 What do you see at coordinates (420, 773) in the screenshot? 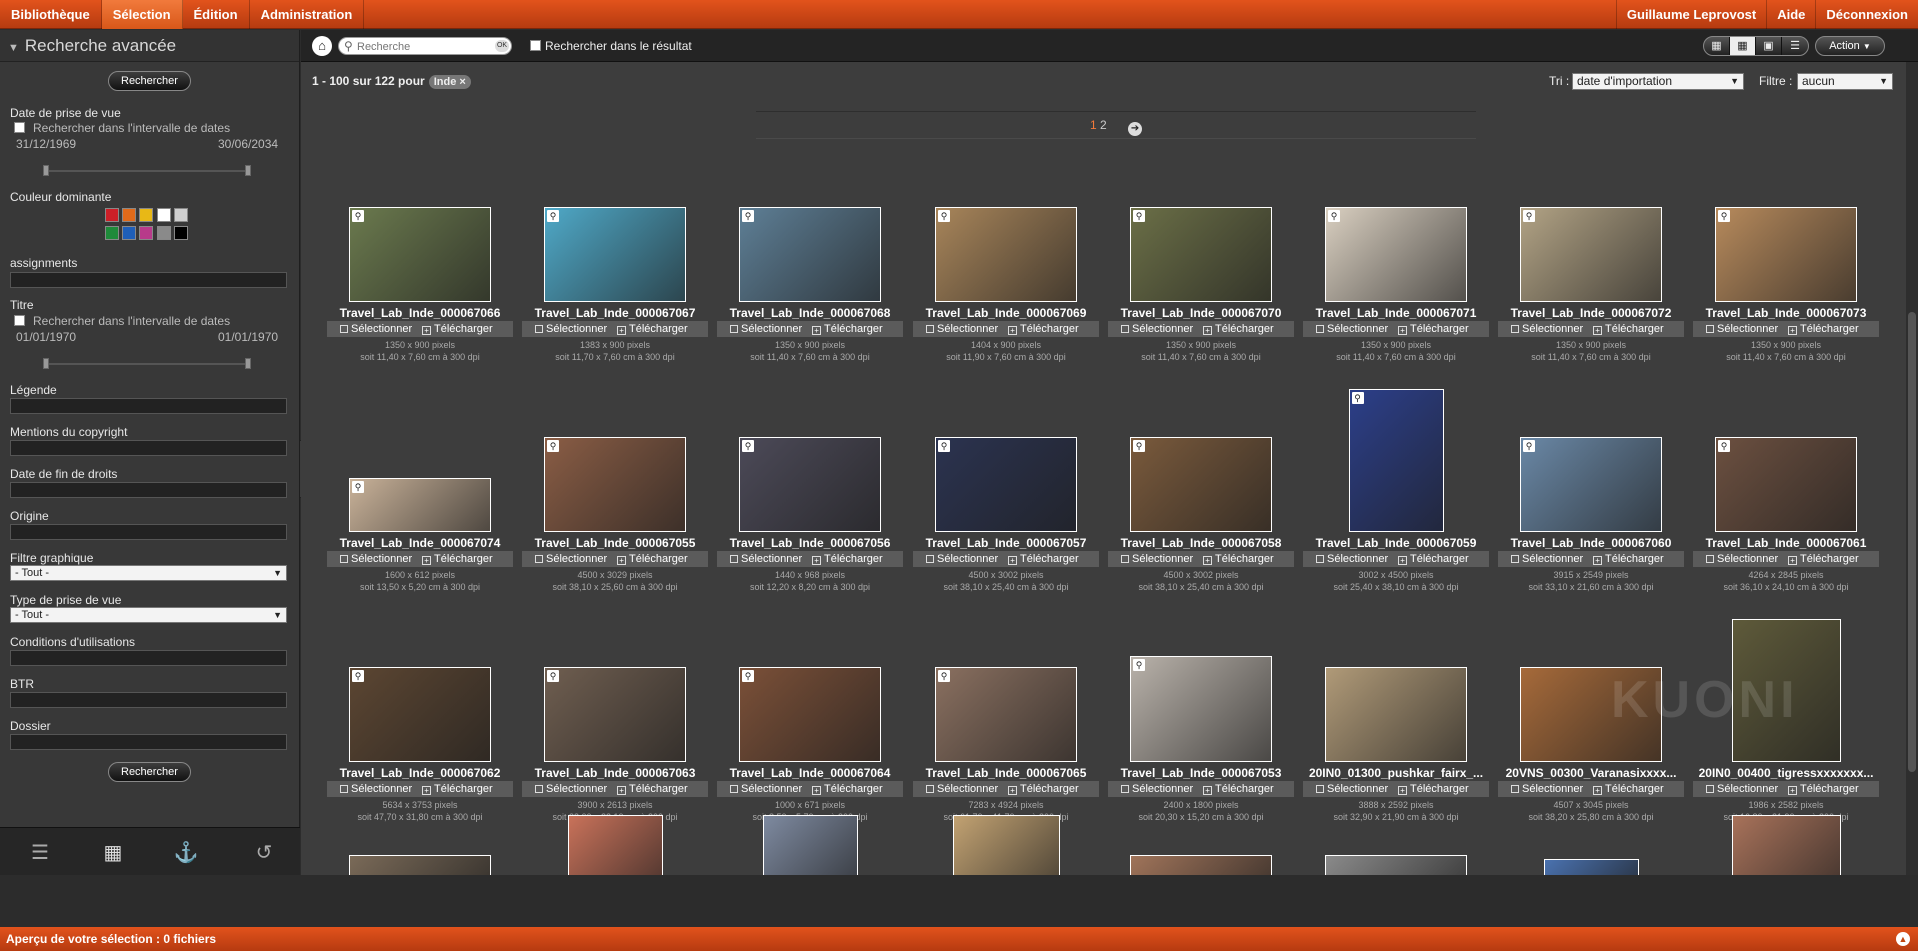
I see `image-filename: Travel_Lab_Inde_000067062` at bounding box center [420, 773].